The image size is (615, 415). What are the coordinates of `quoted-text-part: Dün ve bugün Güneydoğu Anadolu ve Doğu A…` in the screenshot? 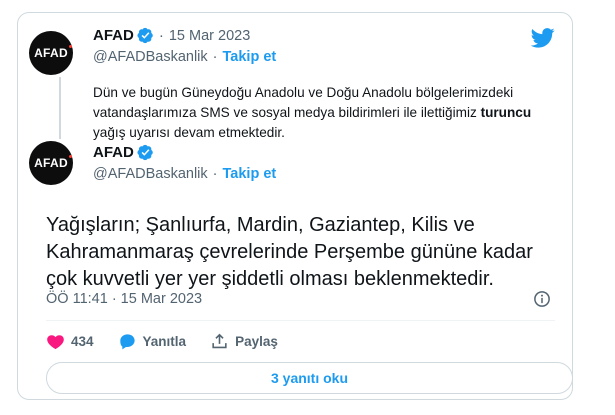 It's located at (303, 102).